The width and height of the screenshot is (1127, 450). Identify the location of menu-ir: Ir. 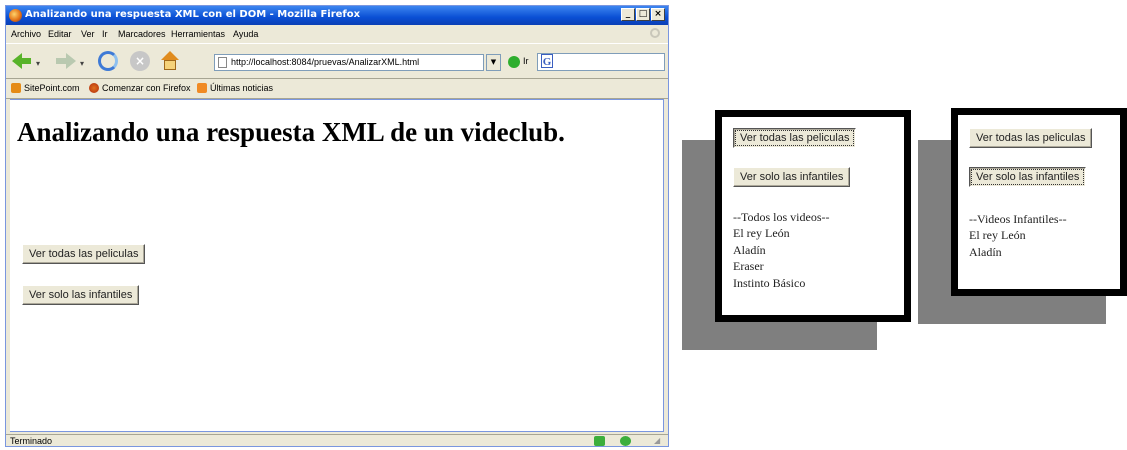
(105, 34).